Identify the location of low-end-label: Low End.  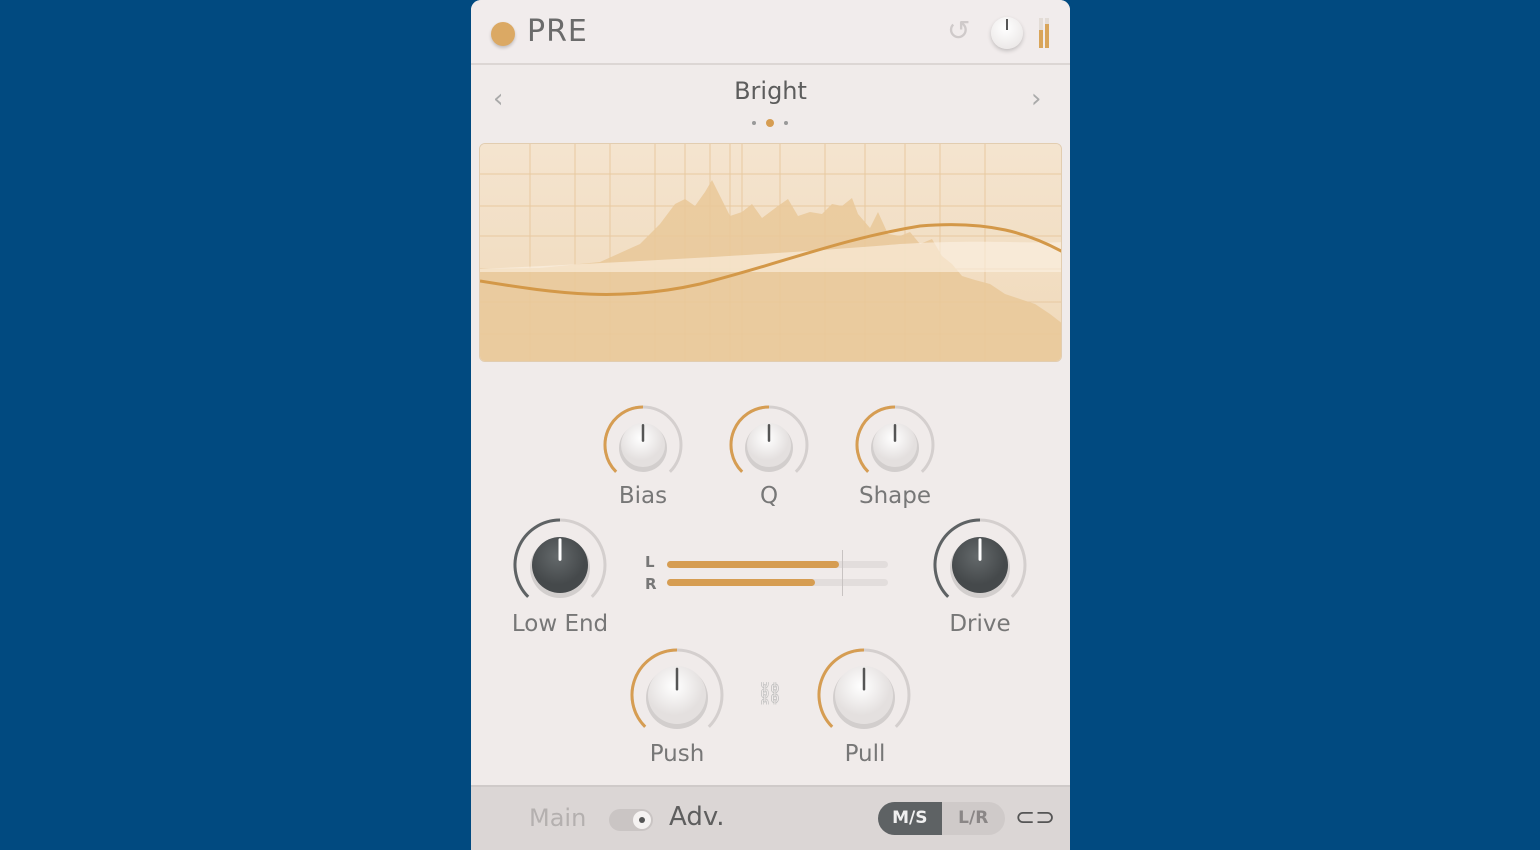
(560, 624).